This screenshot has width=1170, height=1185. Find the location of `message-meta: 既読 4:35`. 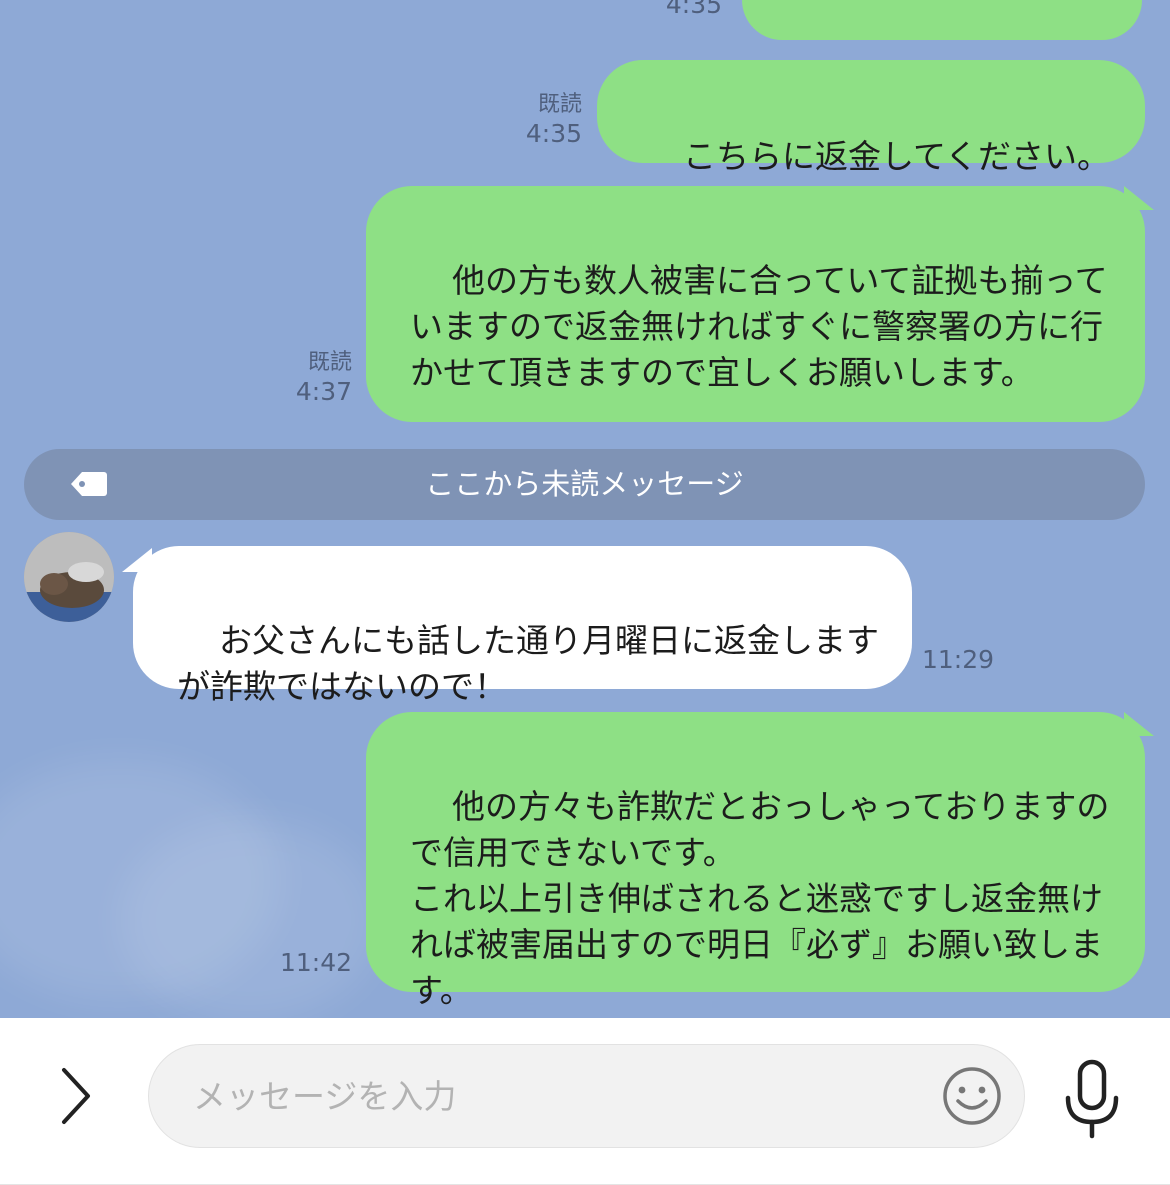

message-meta: 既読 4:35 is located at coordinates (541, 119).